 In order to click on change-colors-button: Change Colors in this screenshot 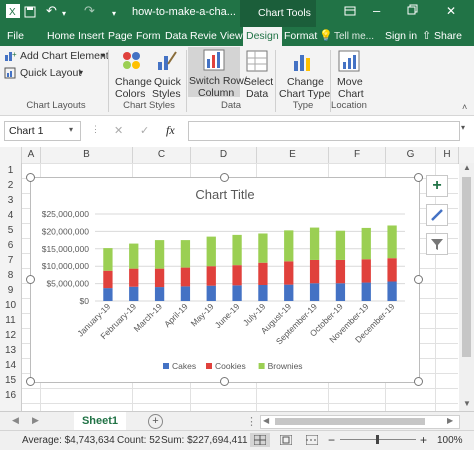, I will do `click(132, 74)`.